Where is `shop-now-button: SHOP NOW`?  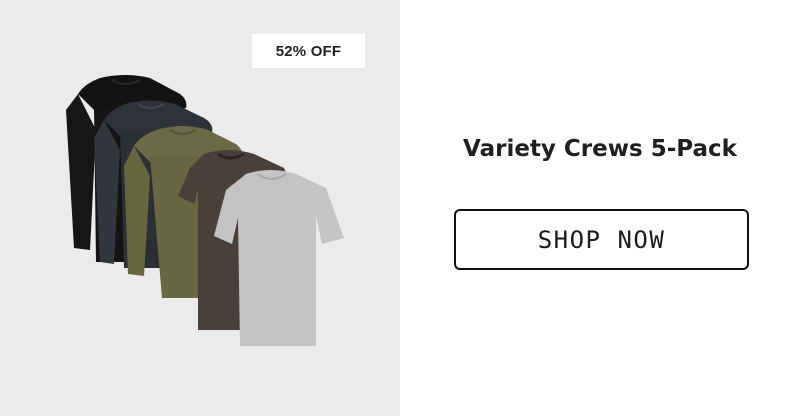 shop-now-button: SHOP NOW is located at coordinates (601, 239).